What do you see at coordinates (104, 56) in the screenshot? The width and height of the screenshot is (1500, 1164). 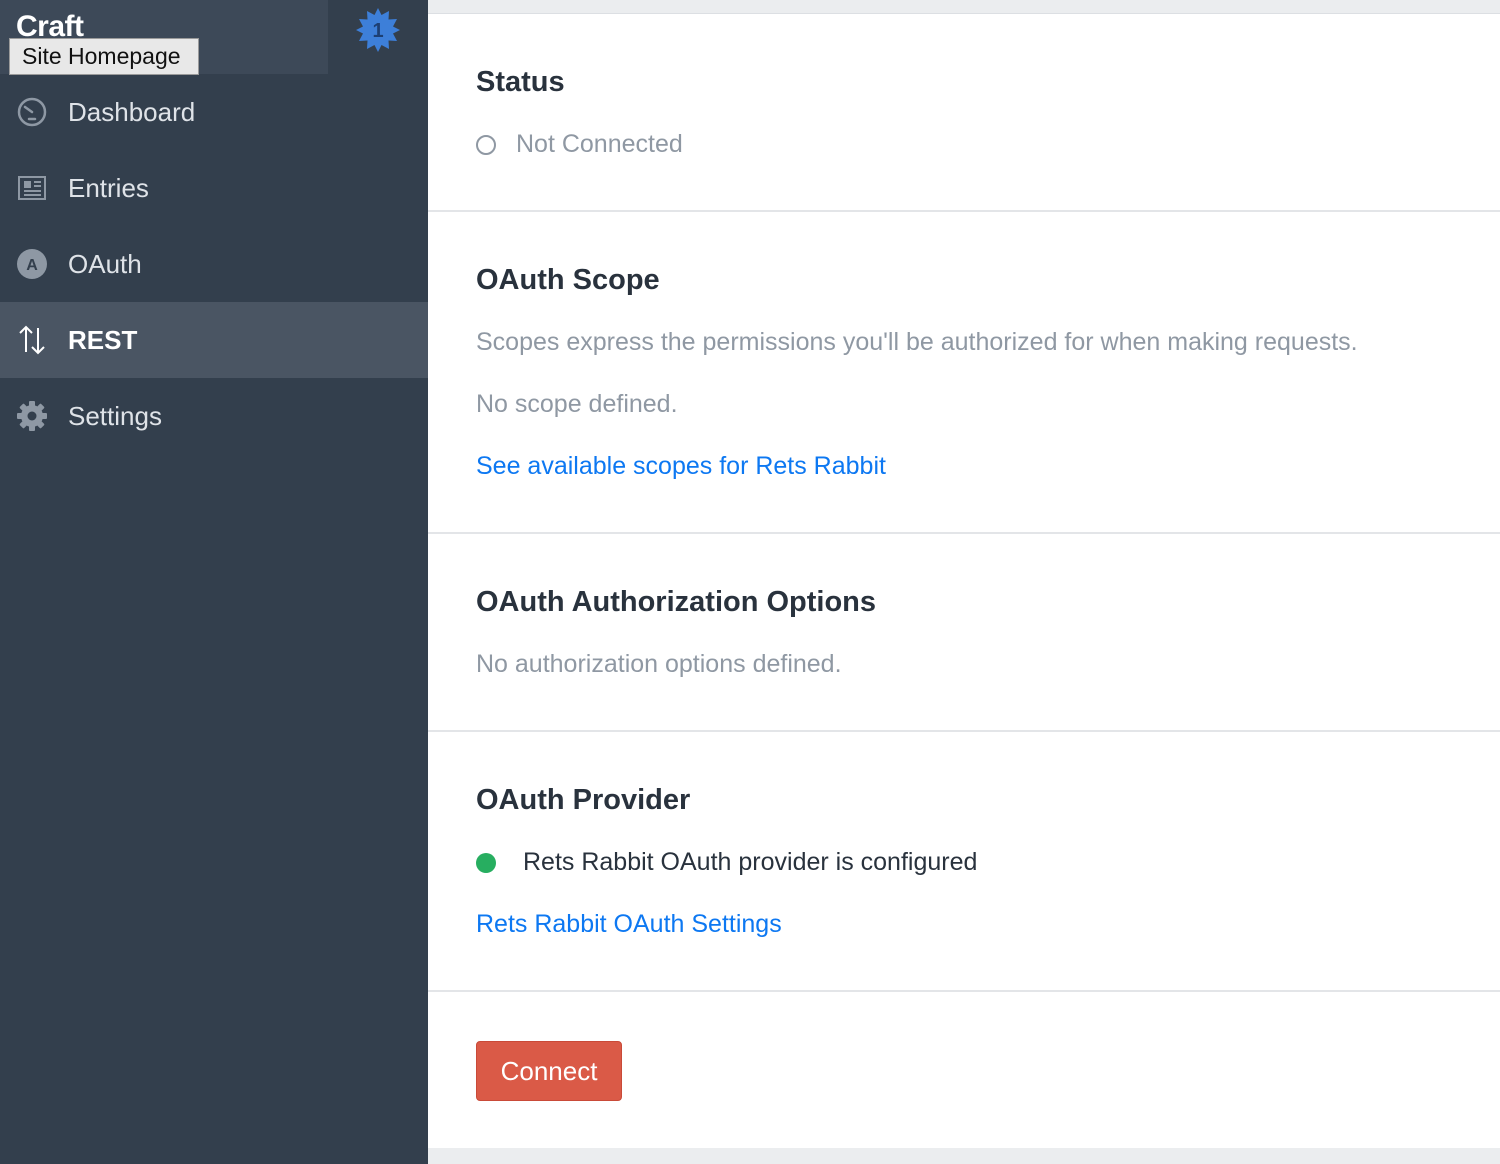 I see `site-homepage-tooltip: Site Homepage` at bounding box center [104, 56].